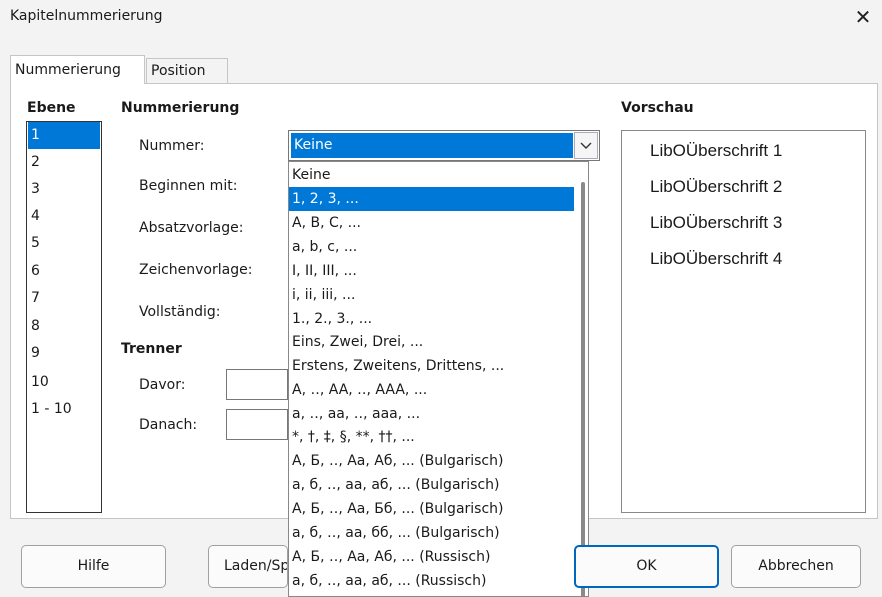  What do you see at coordinates (64, 271) in the screenshot?
I see `level-item-6: 6` at bounding box center [64, 271].